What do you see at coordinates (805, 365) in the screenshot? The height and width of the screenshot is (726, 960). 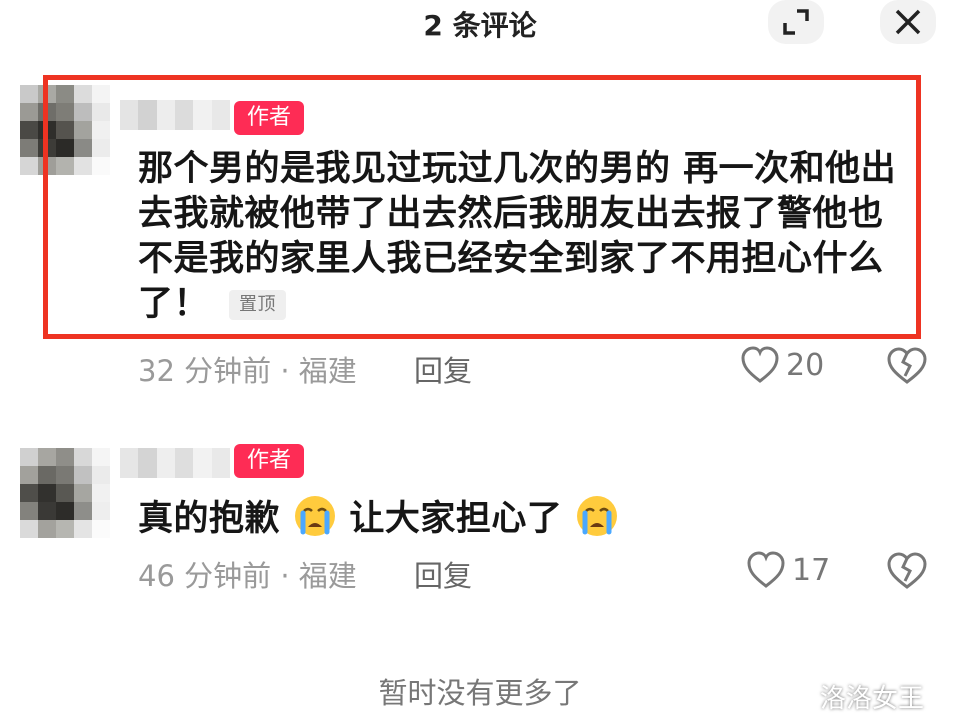 I see `like-count: 20` at bounding box center [805, 365].